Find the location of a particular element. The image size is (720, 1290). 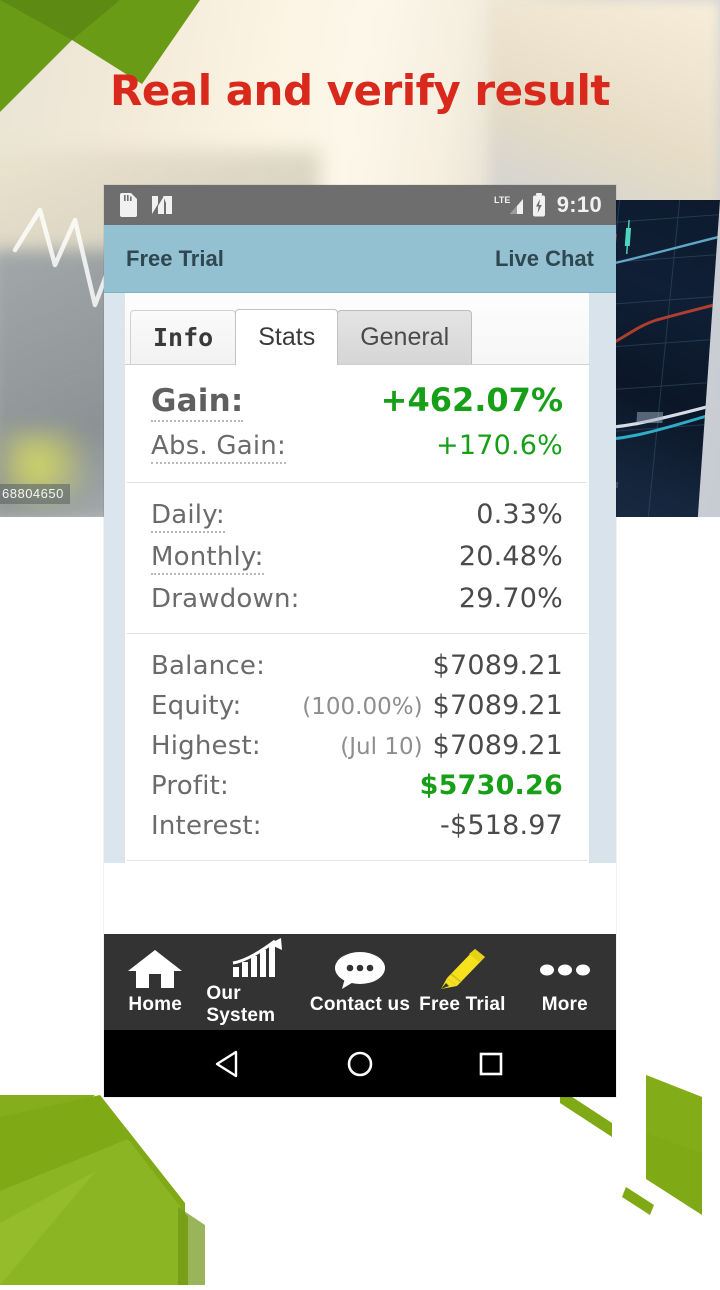

stat-label-interest: Interest: is located at coordinates (206, 826).